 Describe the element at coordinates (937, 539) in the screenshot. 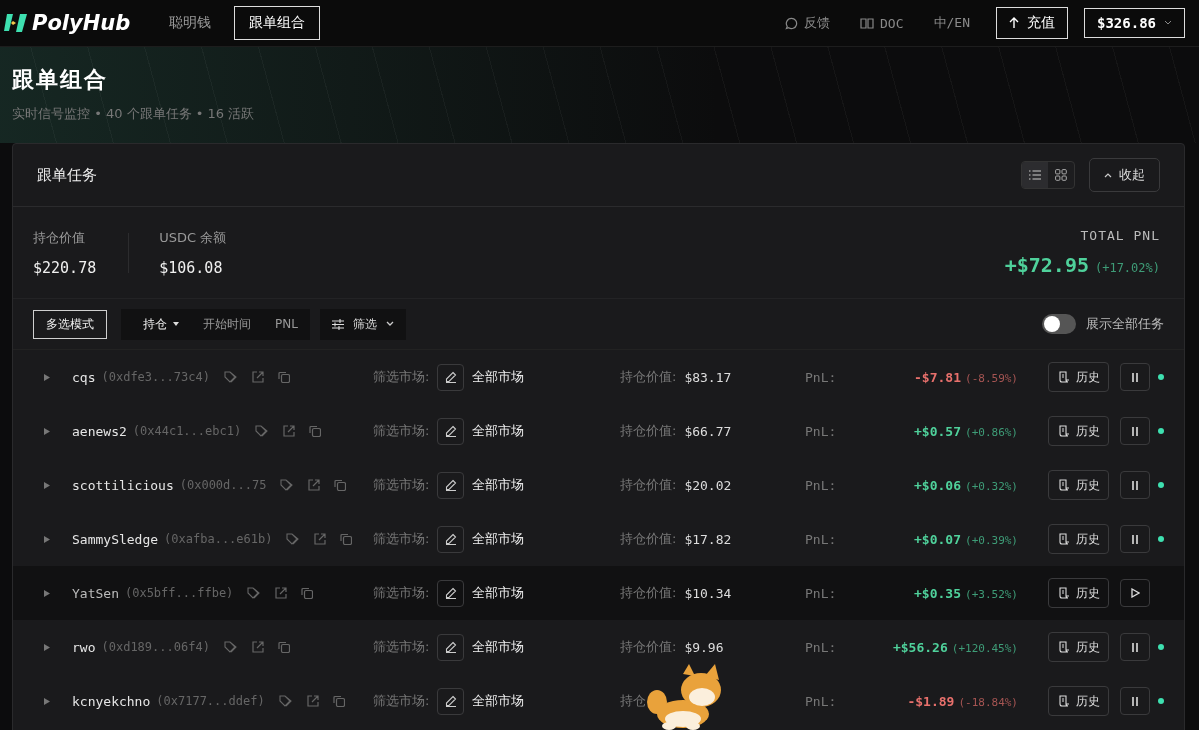

I see `pnl-value: +$0.07` at that location.